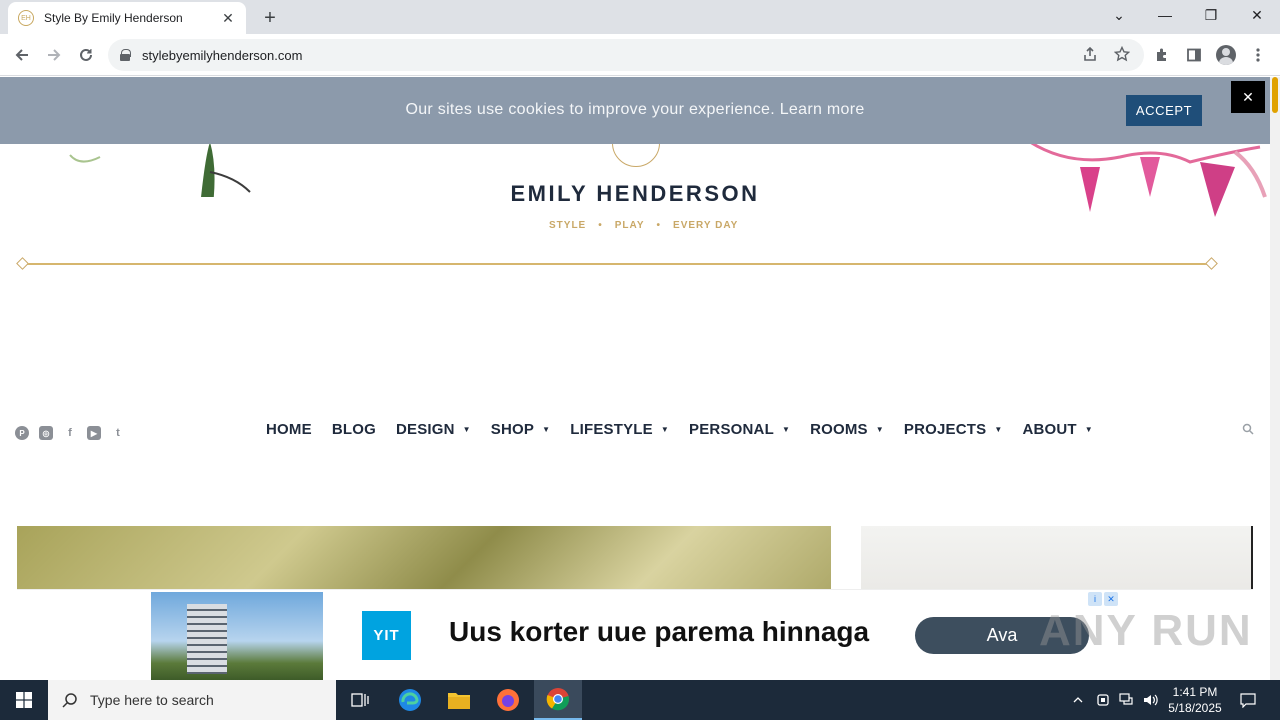 The image size is (1280, 720). I want to click on site-logo-text: EMILY HENDERSON, so click(635, 194).